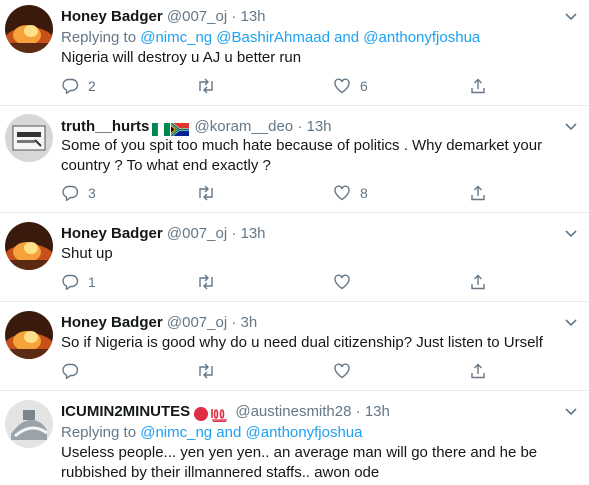  Describe the element at coordinates (364, 193) in the screenshot. I see `like-count: 8` at that location.